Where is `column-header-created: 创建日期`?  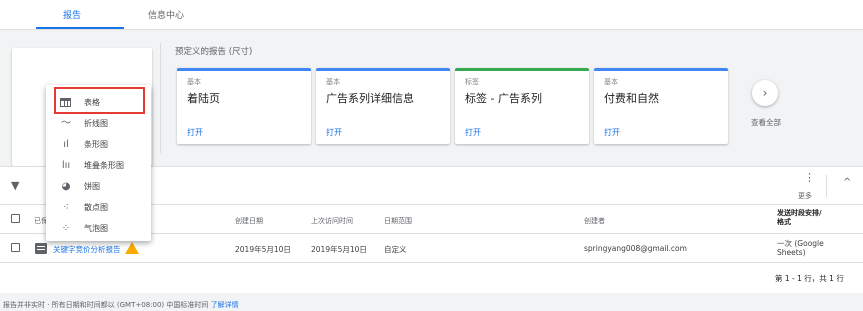 column-header-created: 创建日期 is located at coordinates (249, 221).